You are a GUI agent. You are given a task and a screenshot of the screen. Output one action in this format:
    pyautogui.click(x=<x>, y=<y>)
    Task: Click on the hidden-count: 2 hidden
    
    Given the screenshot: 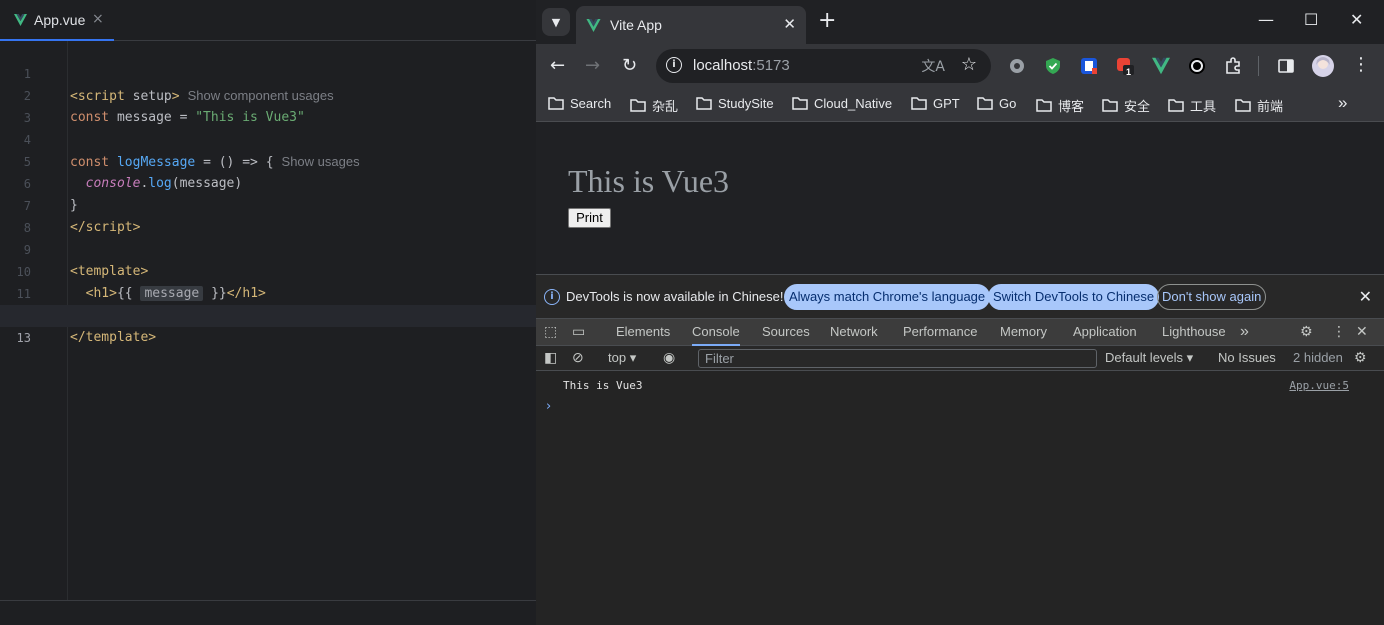 What is the action you would take?
    pyautogui.click(x=1318, y=357)
    